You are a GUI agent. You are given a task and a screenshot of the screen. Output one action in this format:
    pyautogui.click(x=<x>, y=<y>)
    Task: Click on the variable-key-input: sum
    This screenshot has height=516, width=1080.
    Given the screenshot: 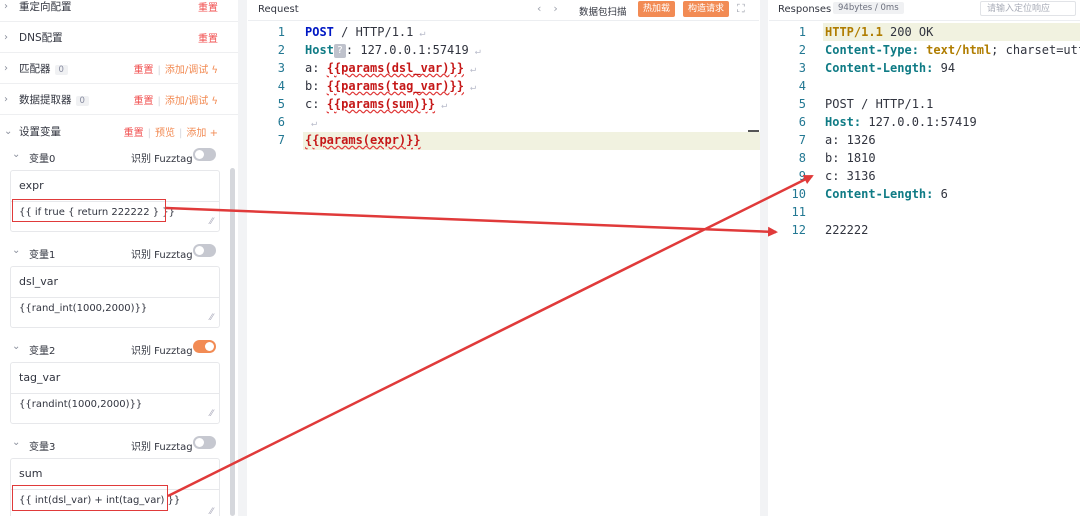 What is the action you would take?
    pyautogui.click(x=30, y=473)
    